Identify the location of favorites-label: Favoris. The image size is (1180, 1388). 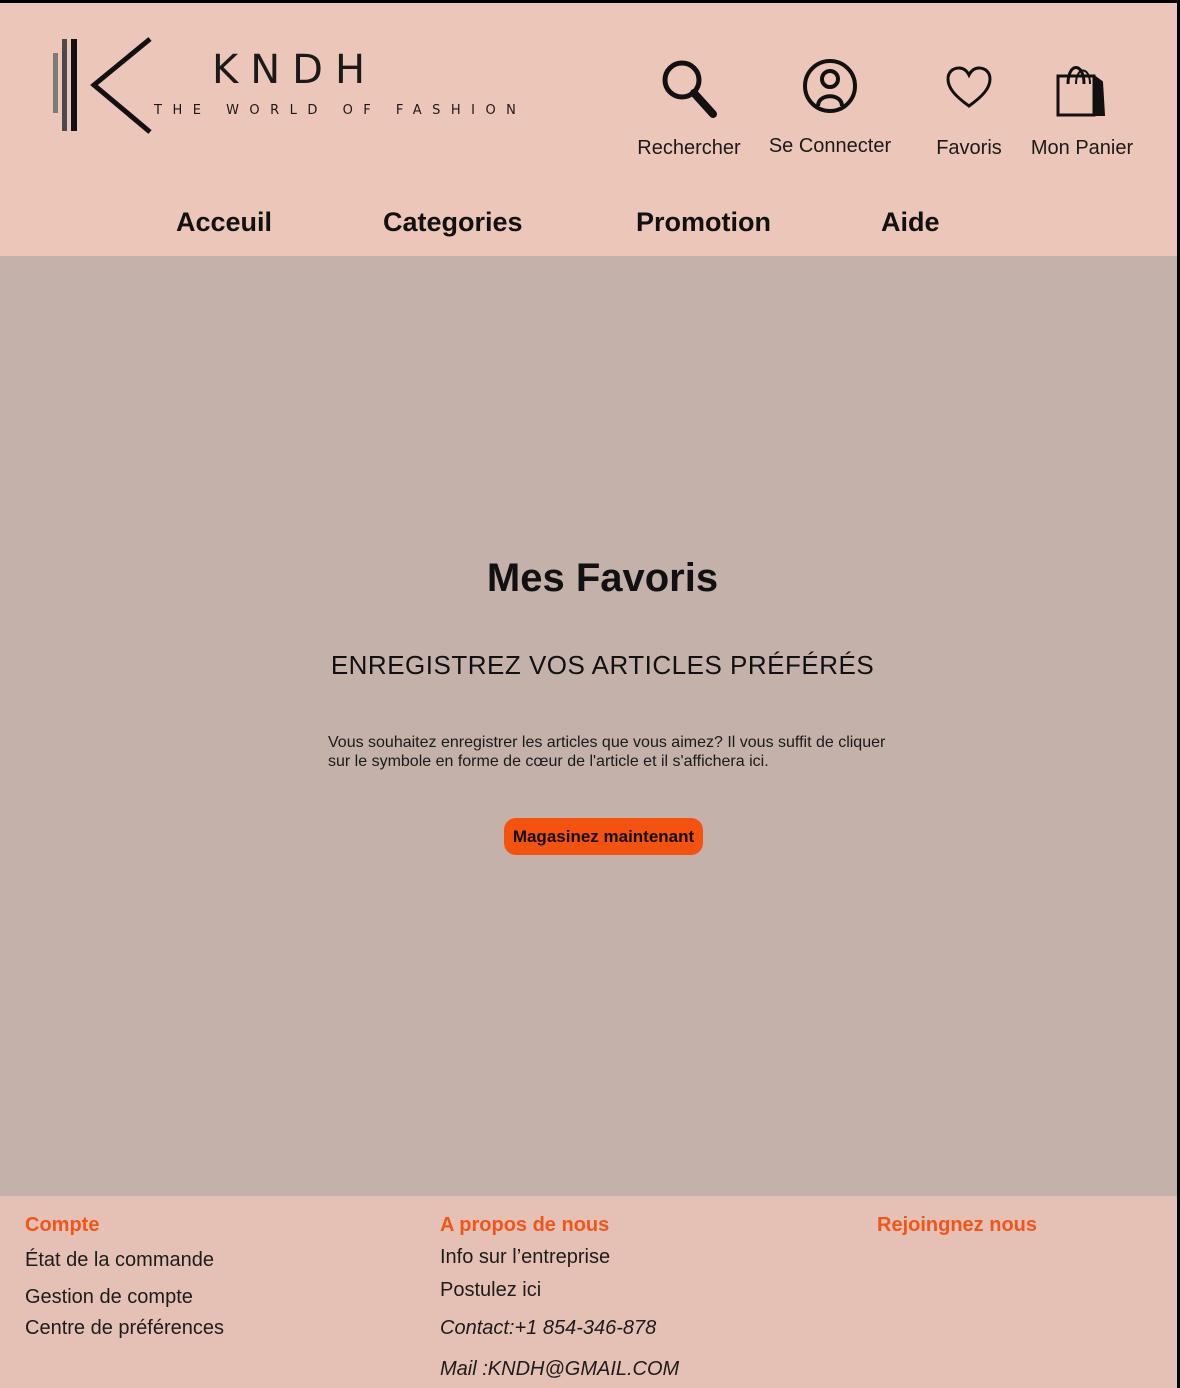
(969, 148).